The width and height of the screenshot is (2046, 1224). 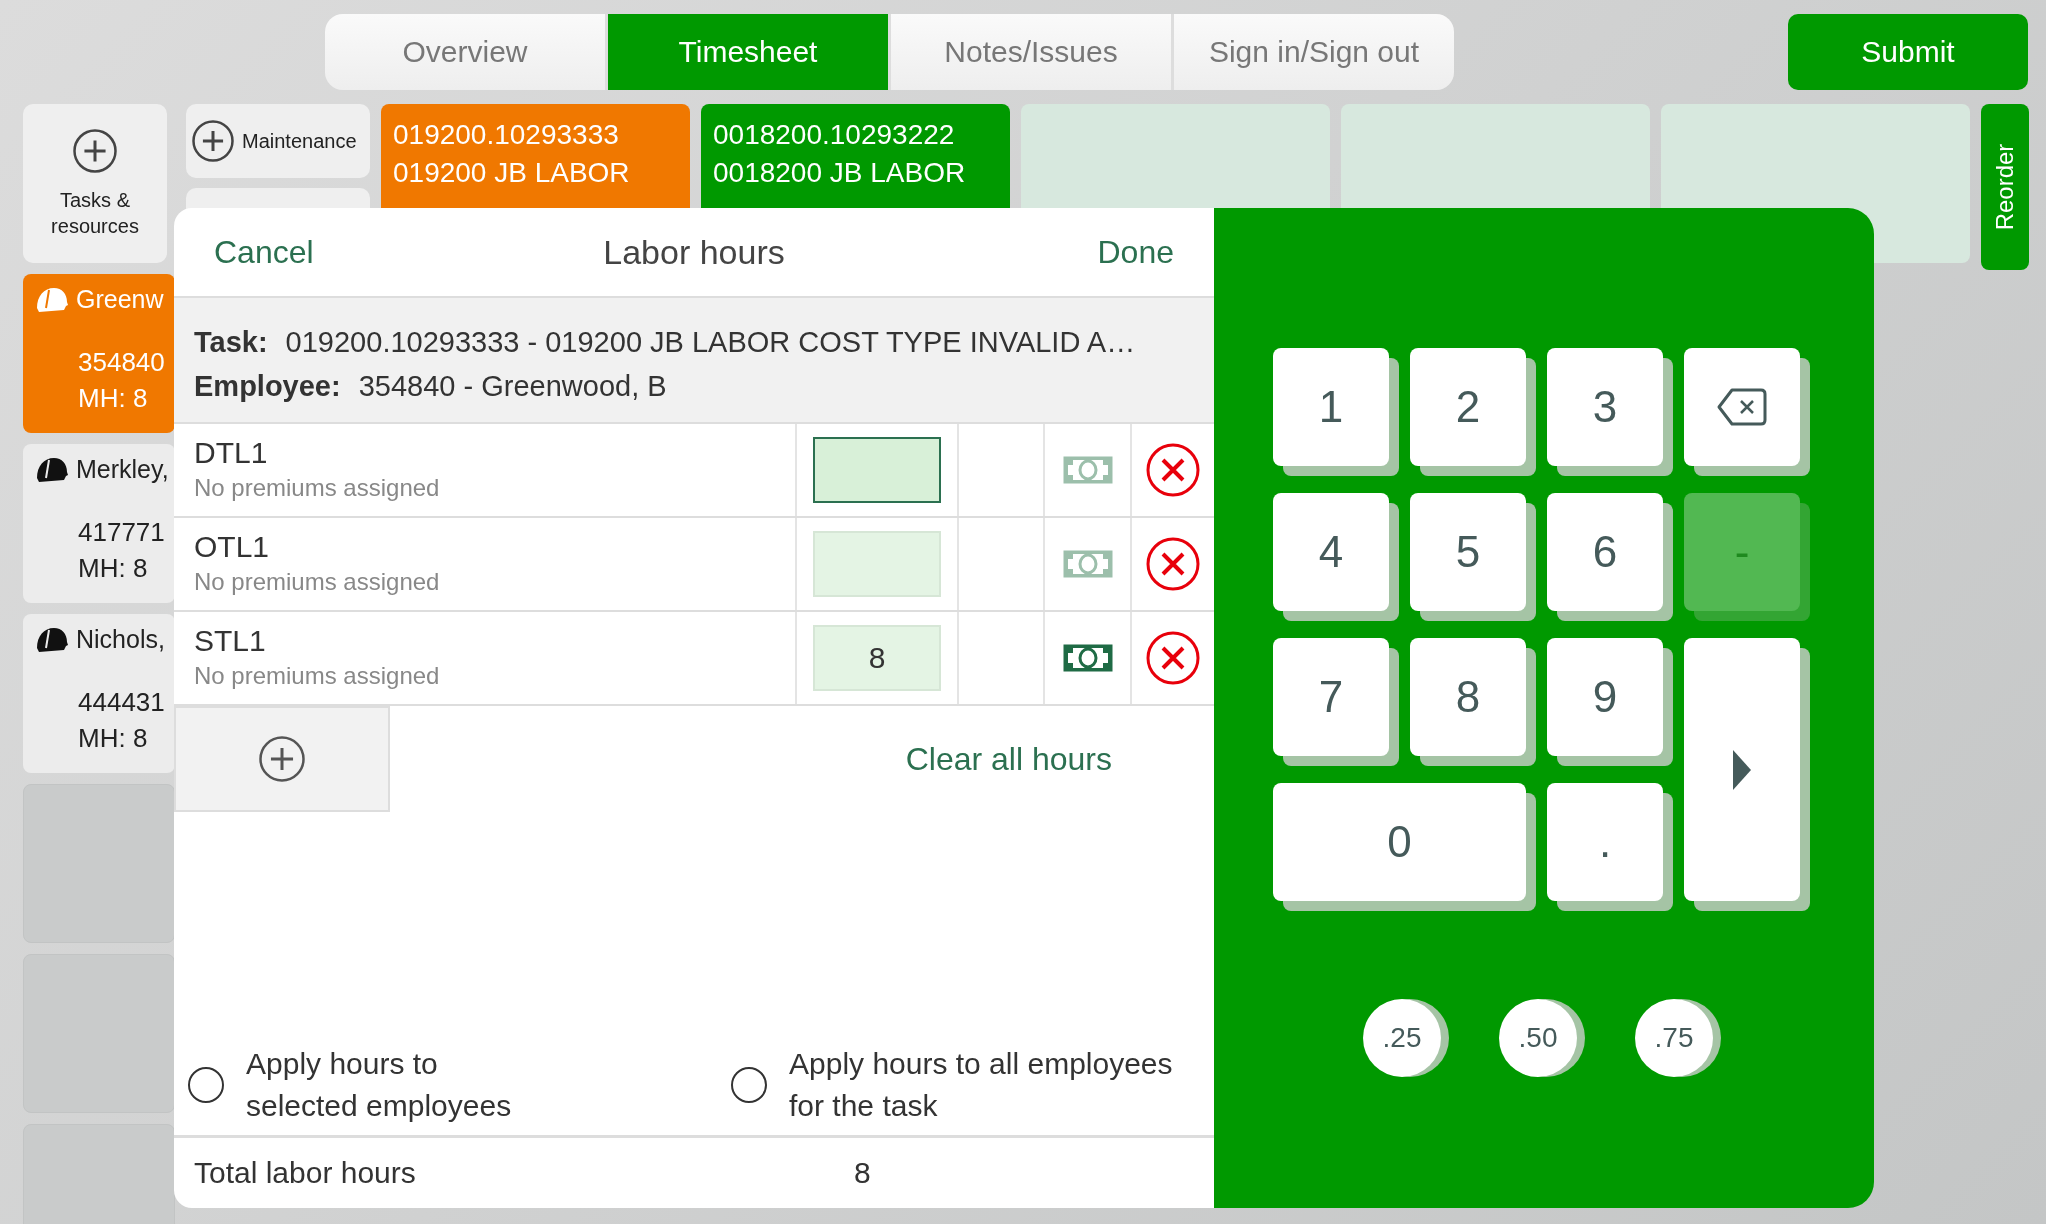 I want to click on tab: Timesheet, so click(x=748, y=52).